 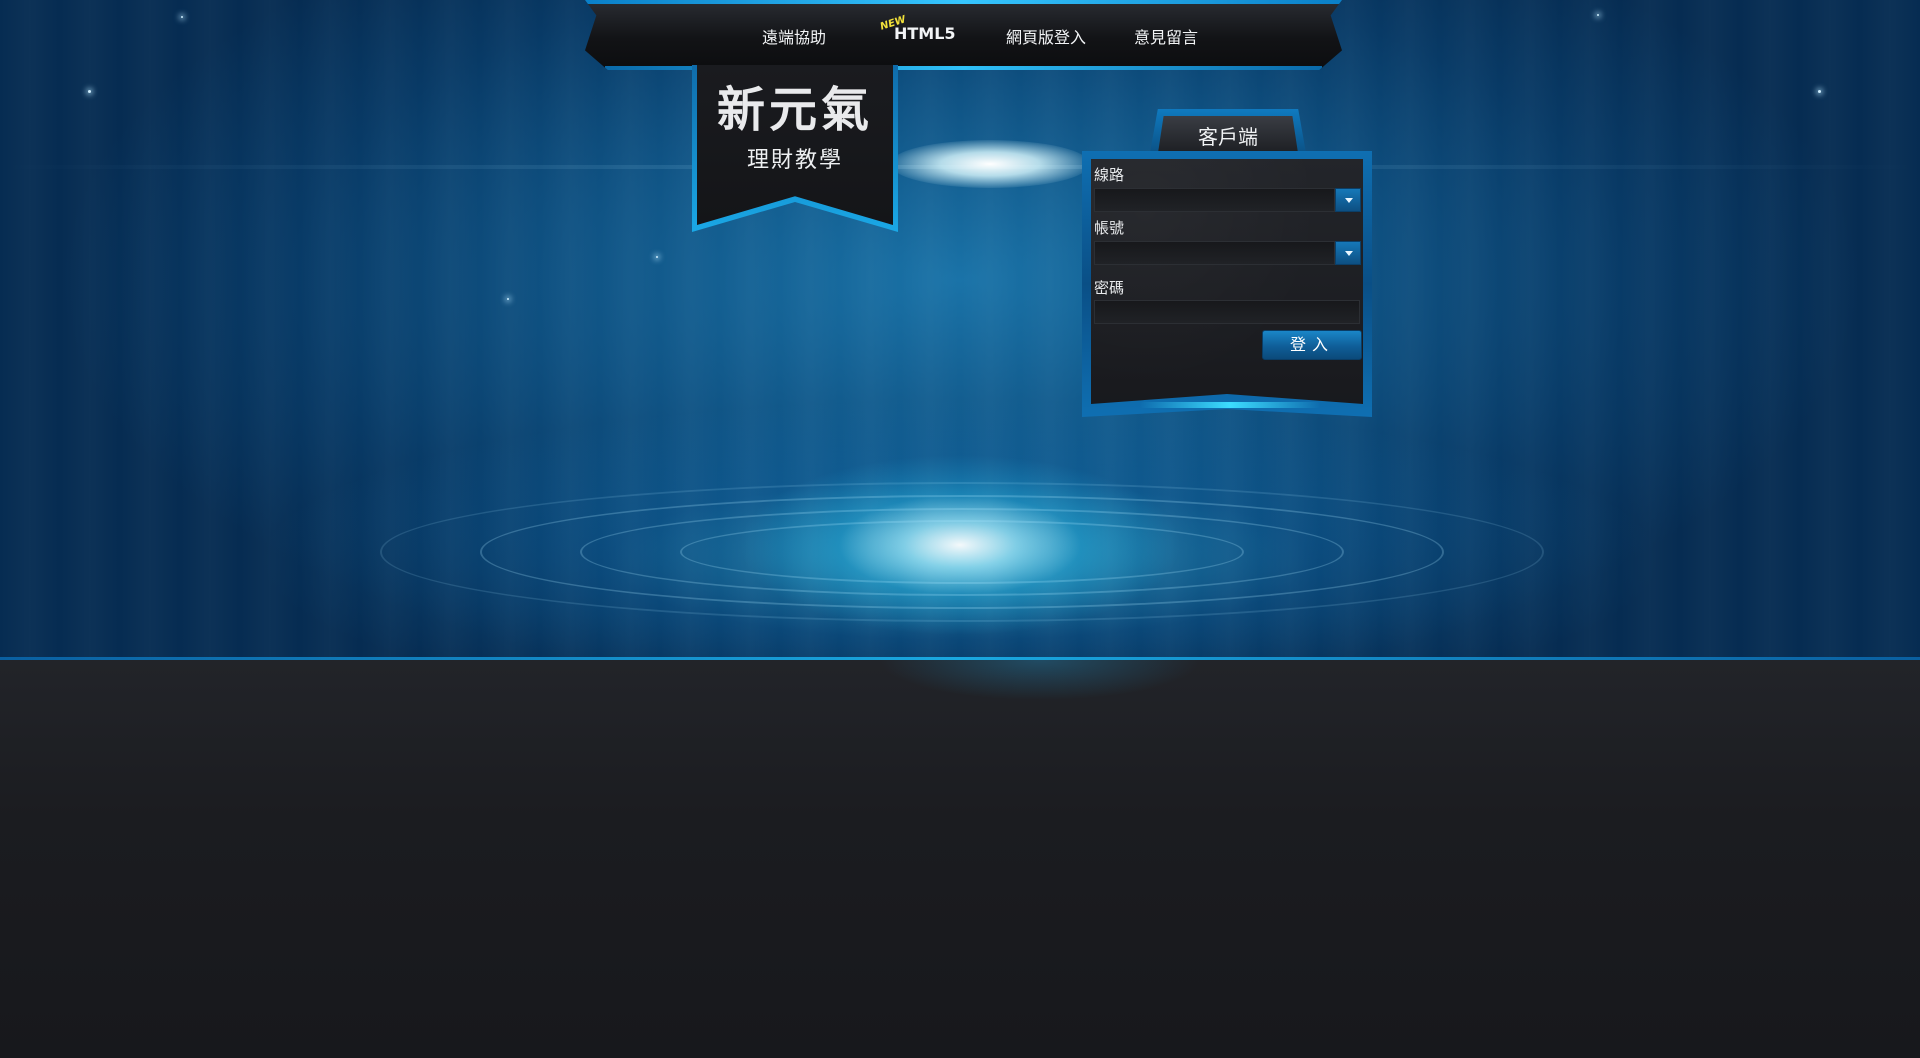 I want to click on login-button: 登入, so click(x=1312, y=345).